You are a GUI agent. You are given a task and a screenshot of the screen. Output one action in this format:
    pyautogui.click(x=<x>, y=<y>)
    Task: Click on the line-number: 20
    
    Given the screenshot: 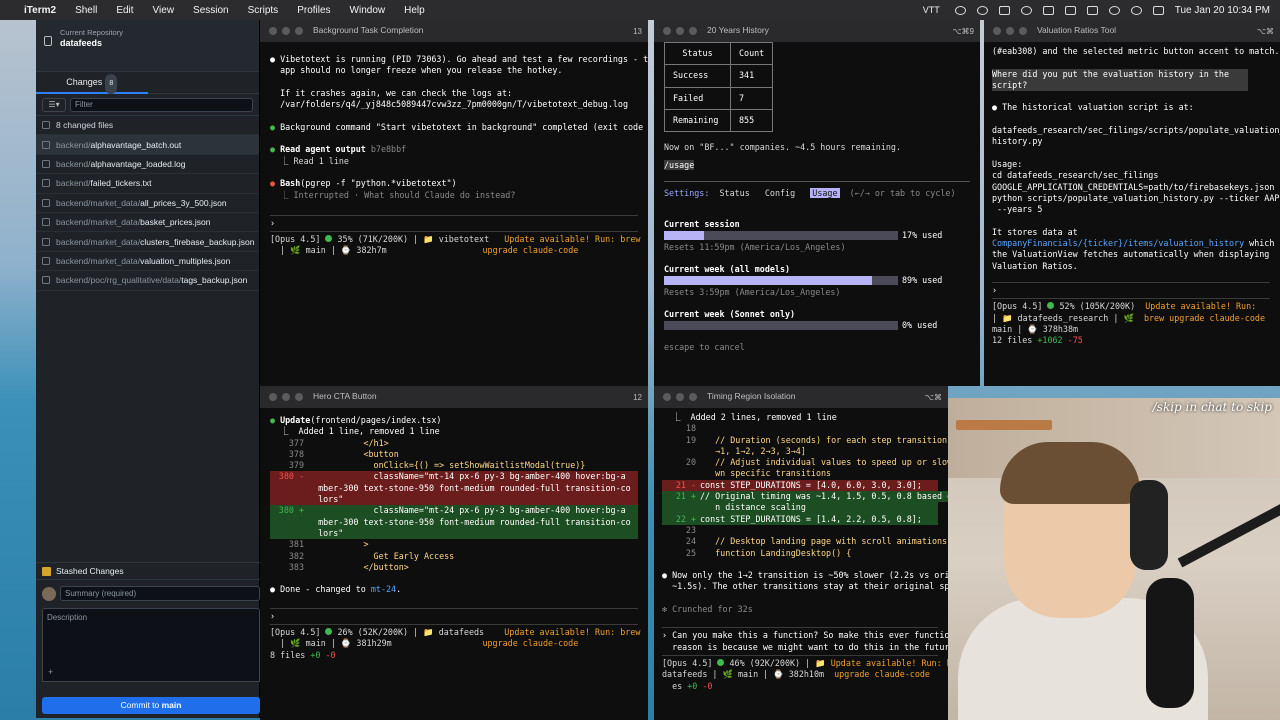 What is the action you would take?
    pyautogui.click(x=690, y=462)
    